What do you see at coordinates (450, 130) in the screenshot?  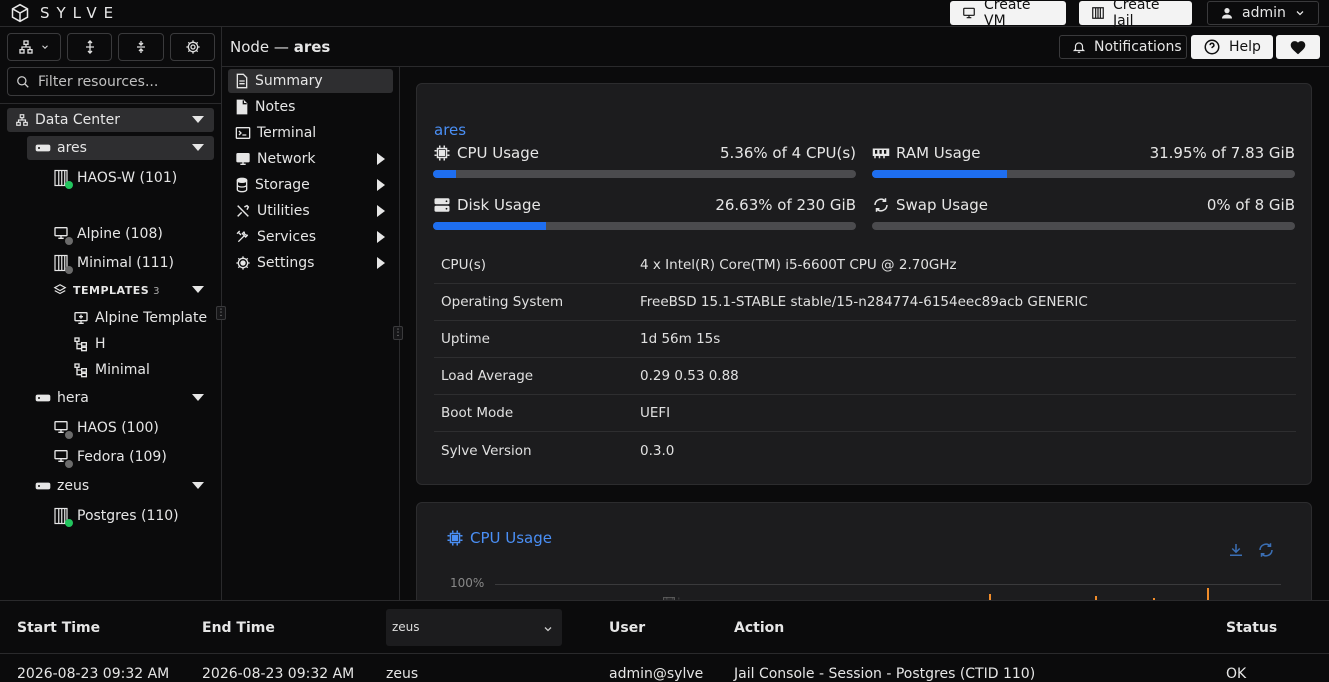 I see `host-name: ares` at bounding box center [450, 130].